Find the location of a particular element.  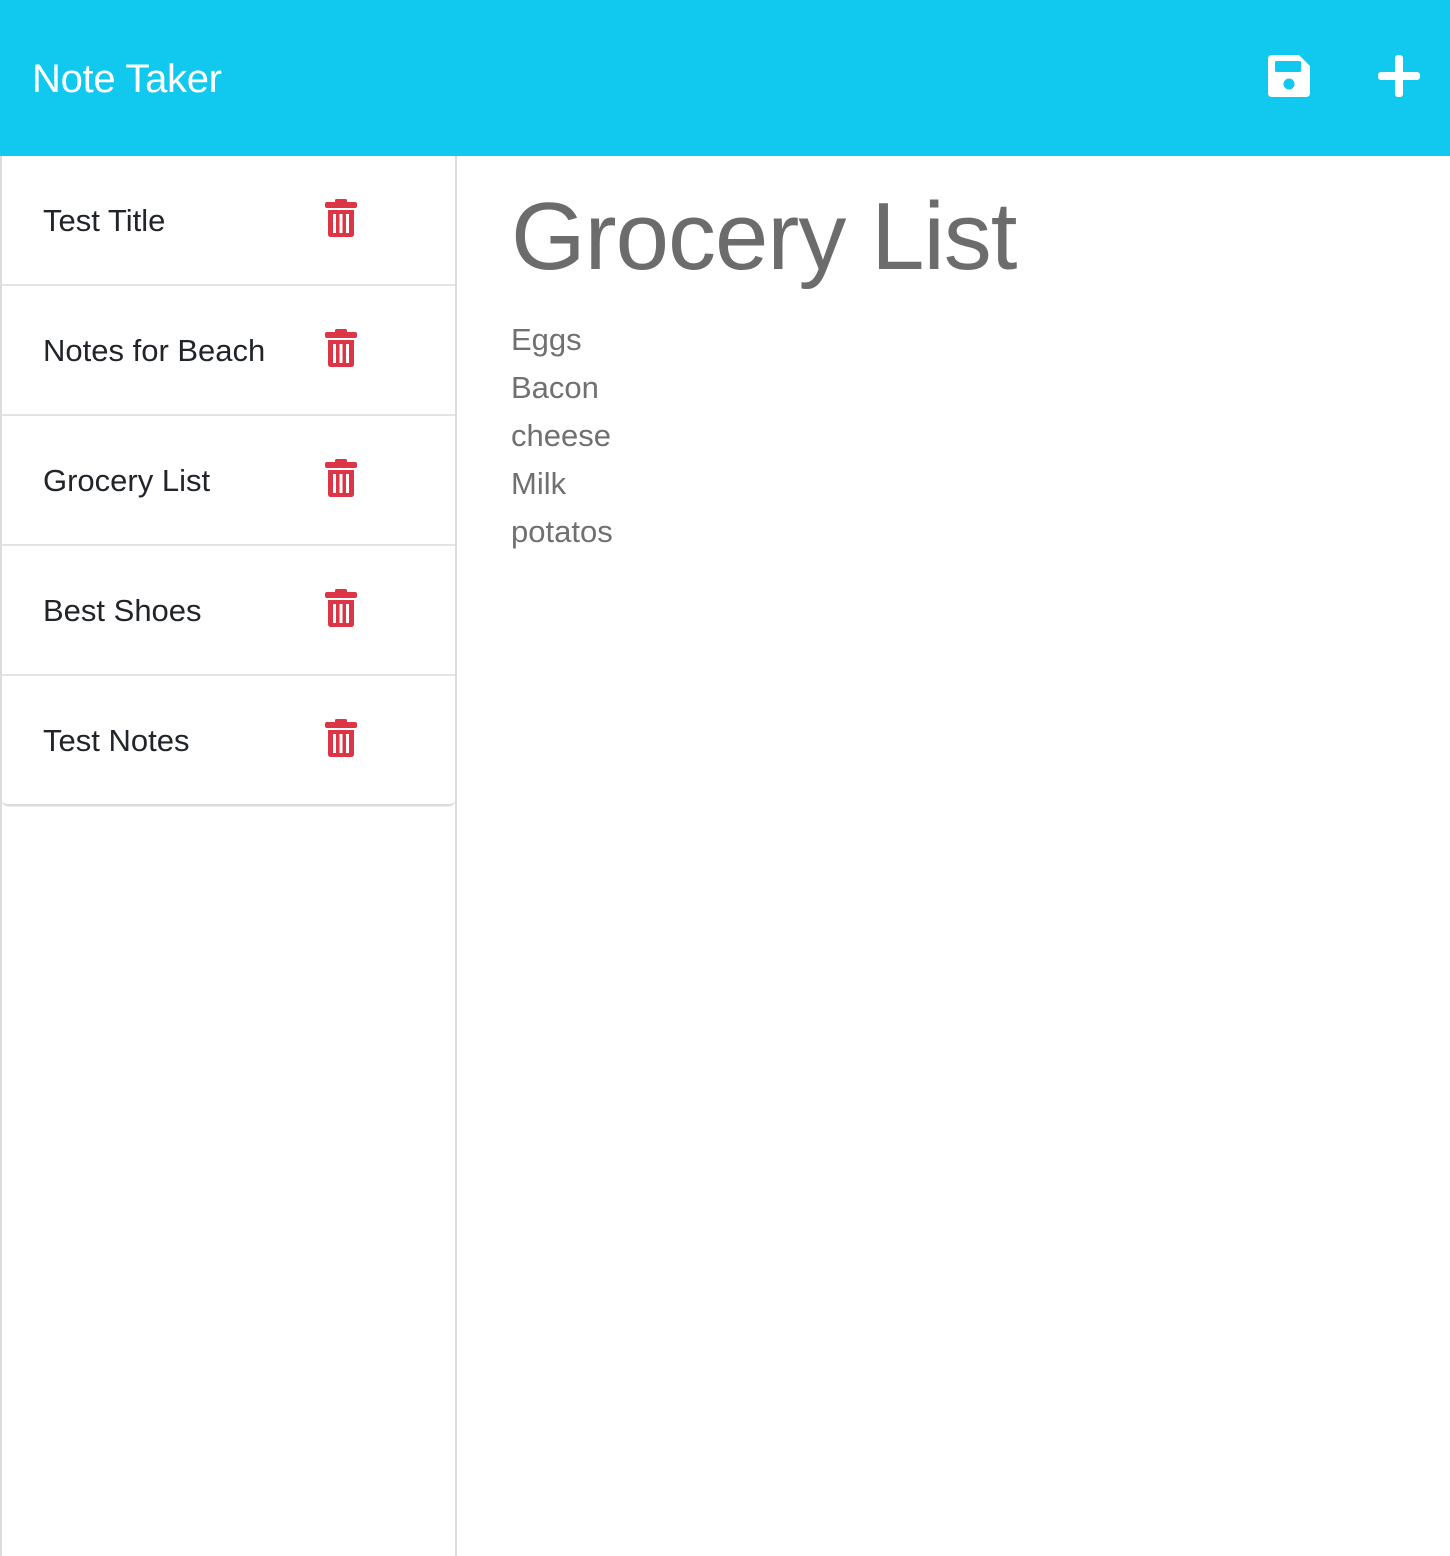

note-title: Test Notes is located at coordinates (116, 741).